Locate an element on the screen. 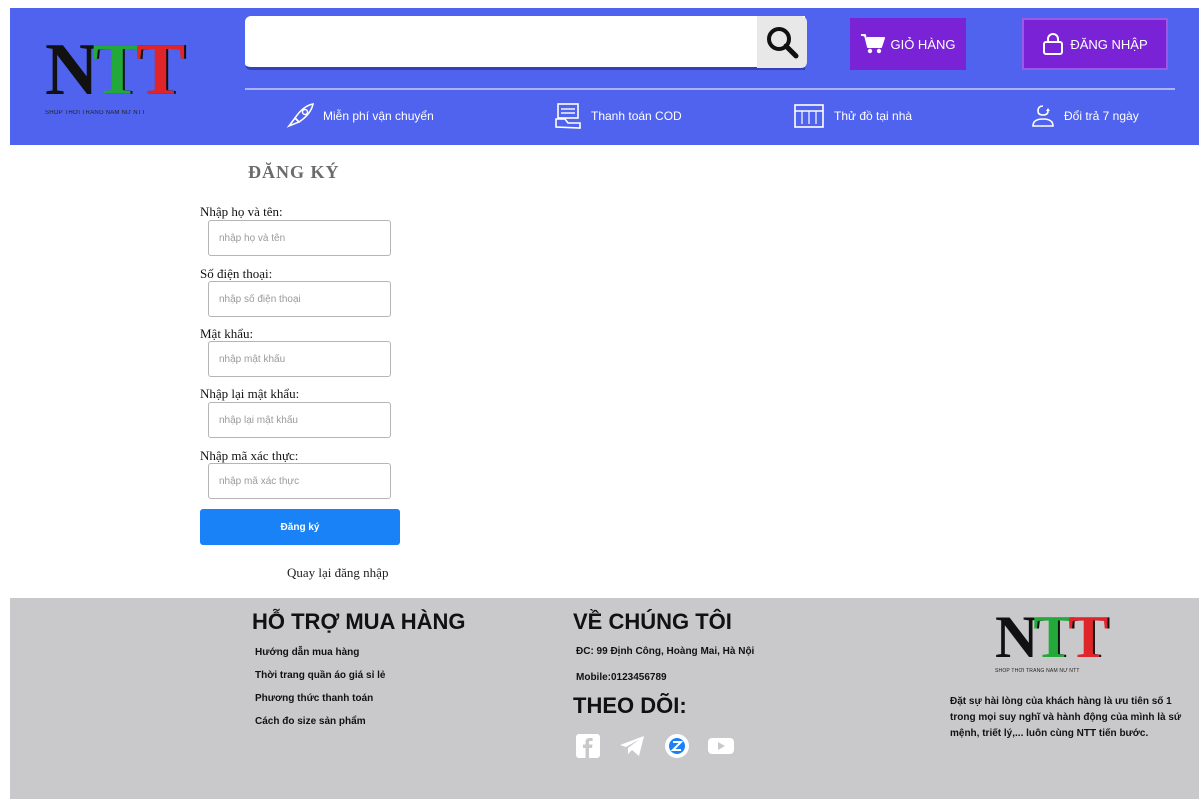  support-heading: HỖ TRỢ MUA HÀNG is located at coordinates (359, 621).